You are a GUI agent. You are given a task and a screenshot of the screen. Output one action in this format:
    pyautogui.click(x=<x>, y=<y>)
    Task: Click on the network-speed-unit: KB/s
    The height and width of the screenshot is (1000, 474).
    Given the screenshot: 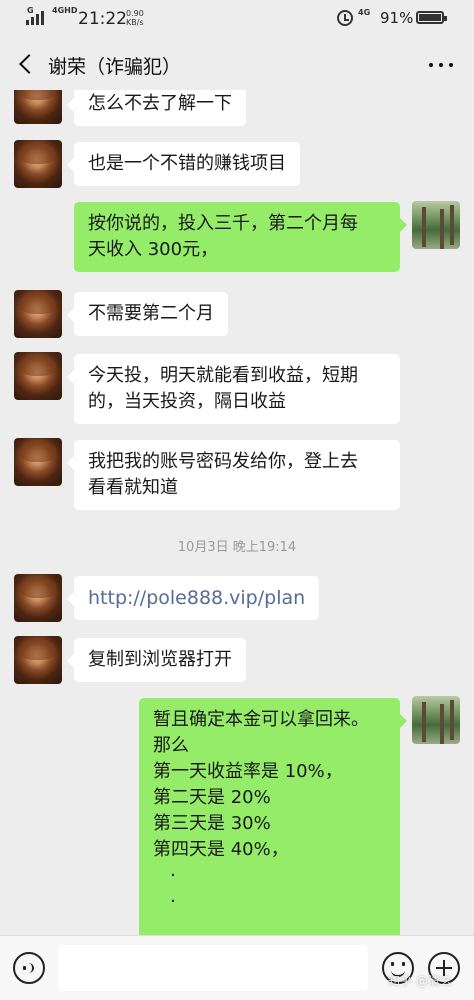 What is the action you would take?
    pyautogui.click(x=135, y=22)
    